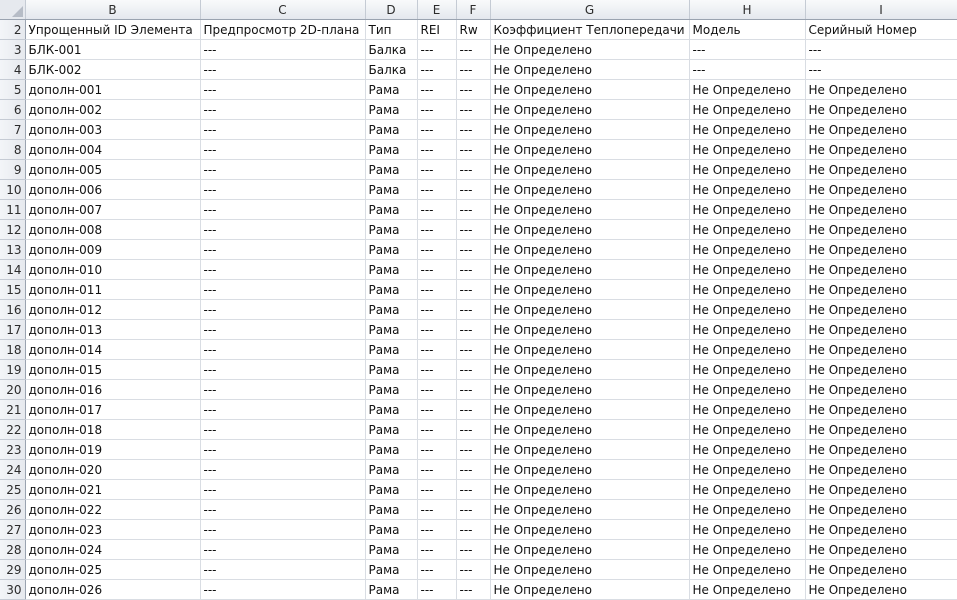  Describe the element at coordinates (113, 69) in the screenshot. I see `cell-b: БЛК-002` at that location.